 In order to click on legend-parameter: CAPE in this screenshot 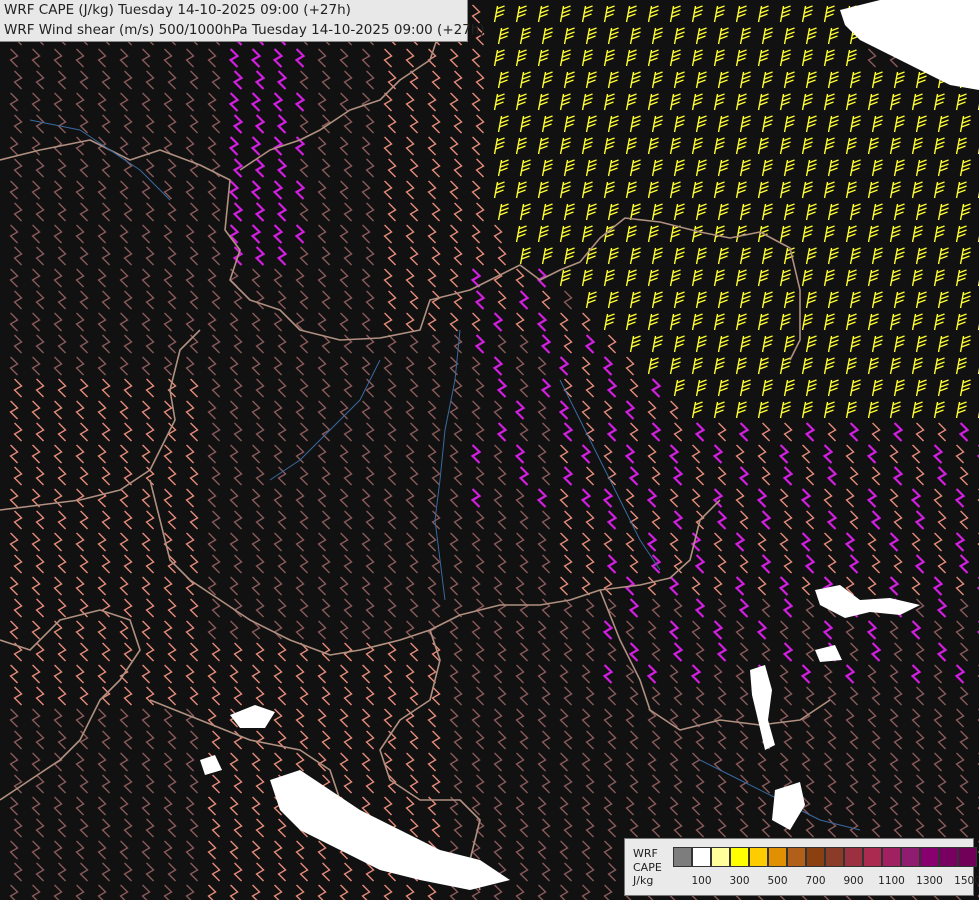, I will do `click(647, 867)`.